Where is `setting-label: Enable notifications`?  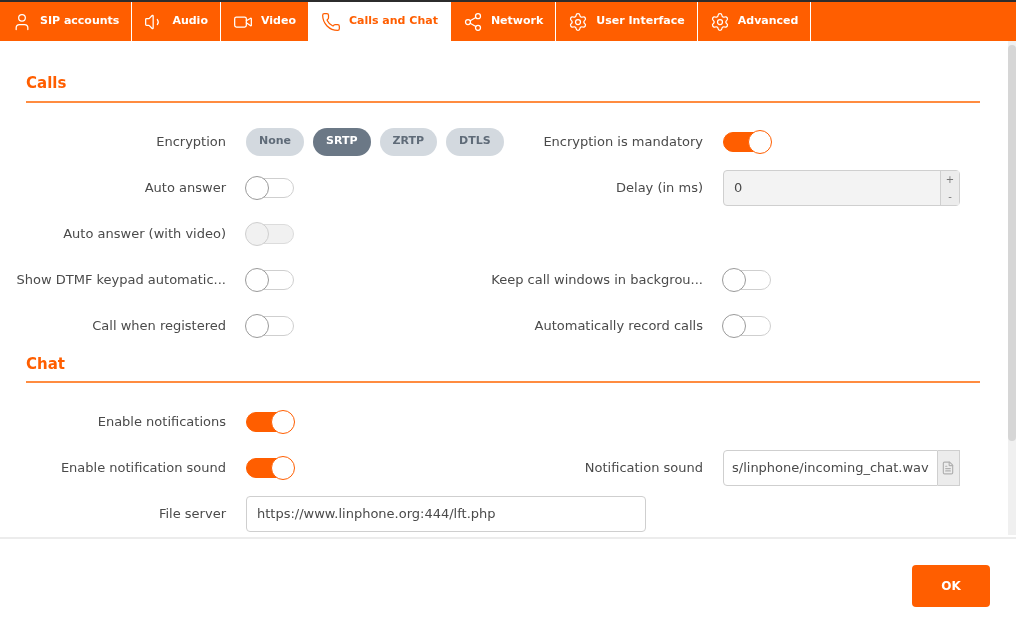 setting-label: Enable notifications is located at coordinates (161, 422).